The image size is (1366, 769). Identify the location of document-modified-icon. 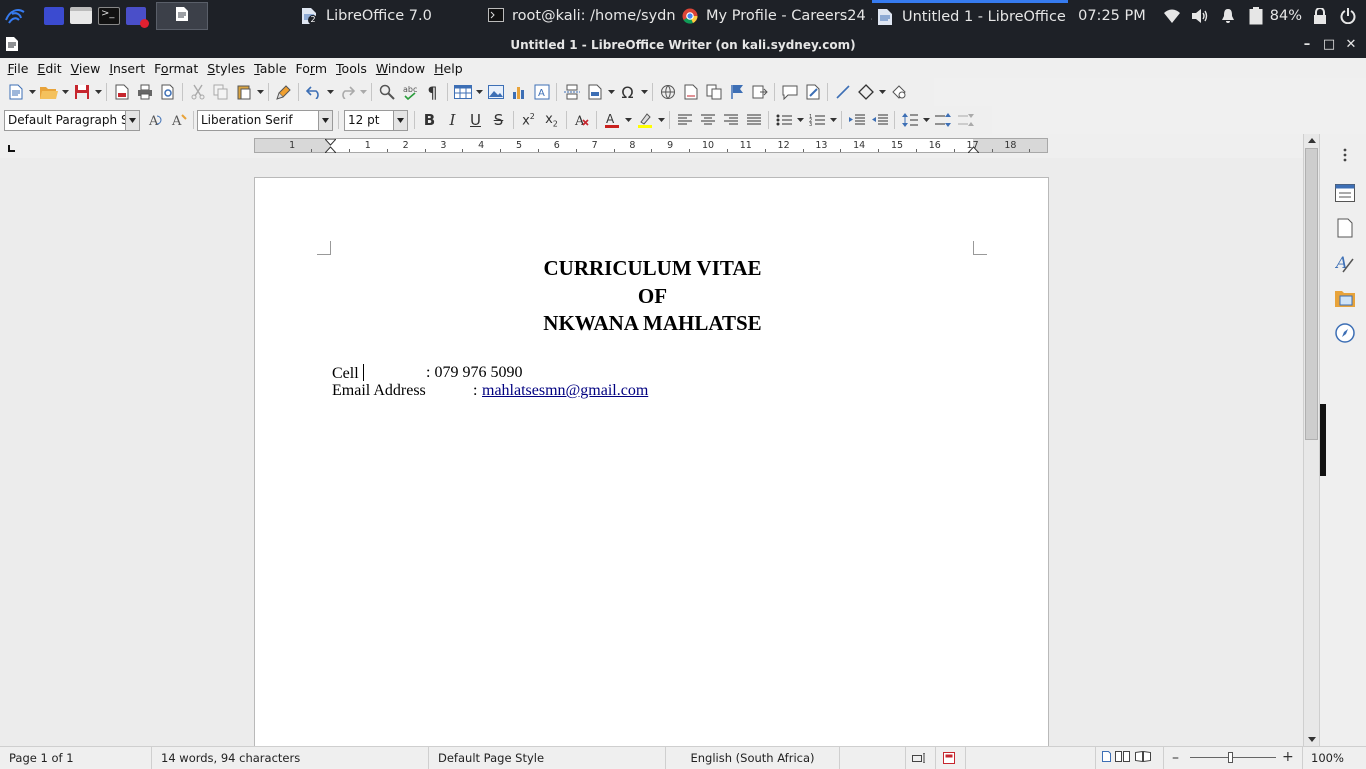
(951, 757).